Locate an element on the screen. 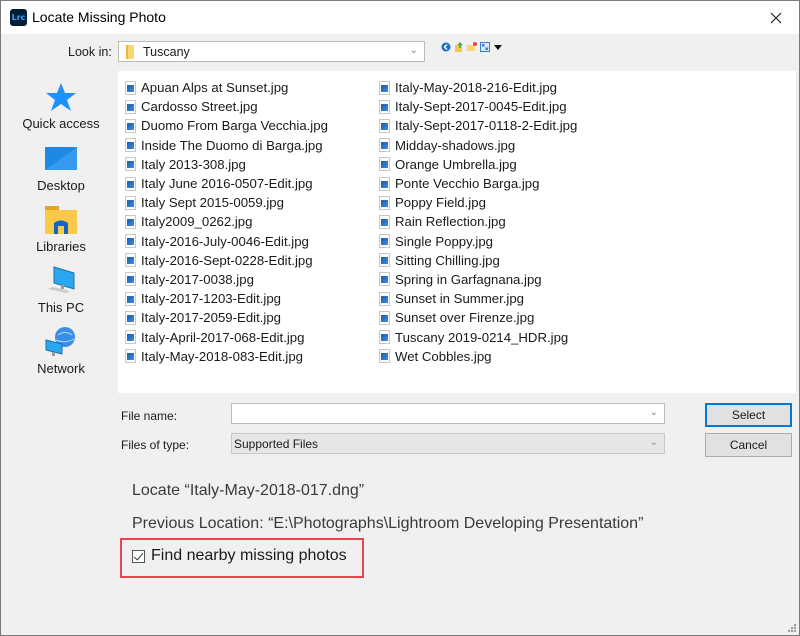 The width and height of the screenshot is (800, 636). find-nearby-checkbox-row: Find nearby missing photos is located at coordinates (239, 556).